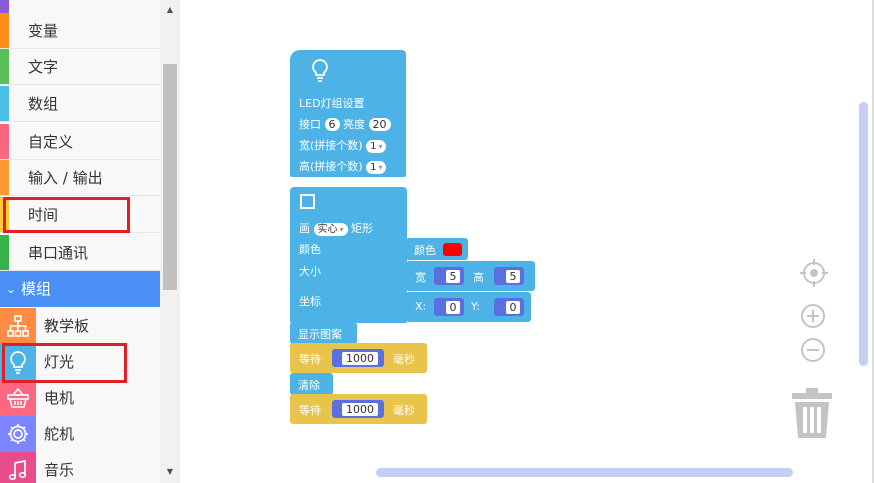  What do you see at coordinates (453, 276) in the screenshot?
I see `width-number-value: 5` at bounding box center [453, 276].